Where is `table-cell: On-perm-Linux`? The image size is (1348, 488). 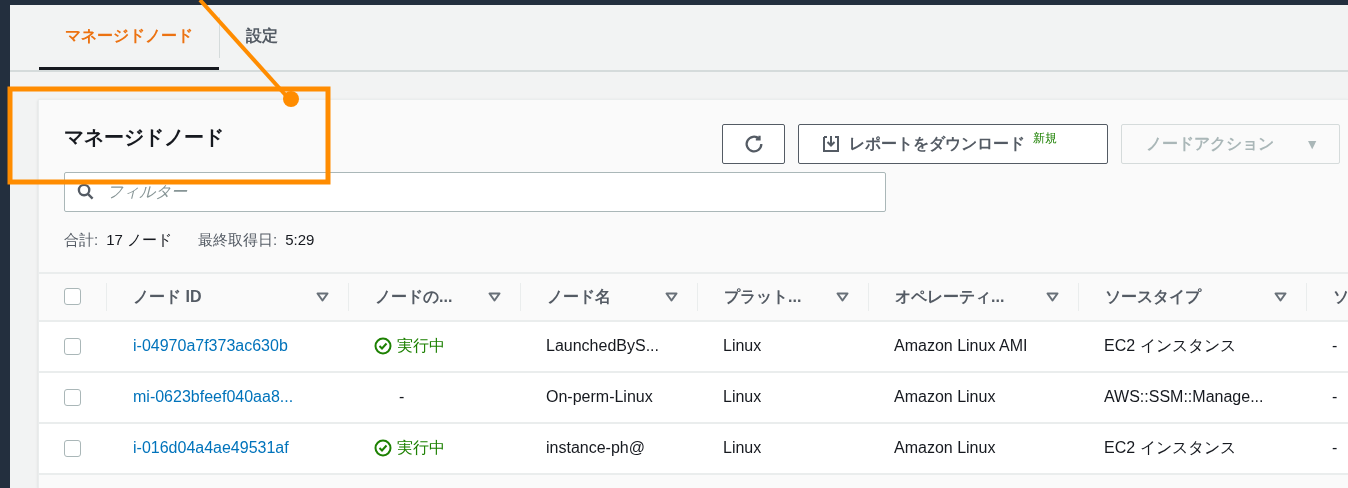 table-cell: On-perm-Linux is located at coordinates (599, 396).